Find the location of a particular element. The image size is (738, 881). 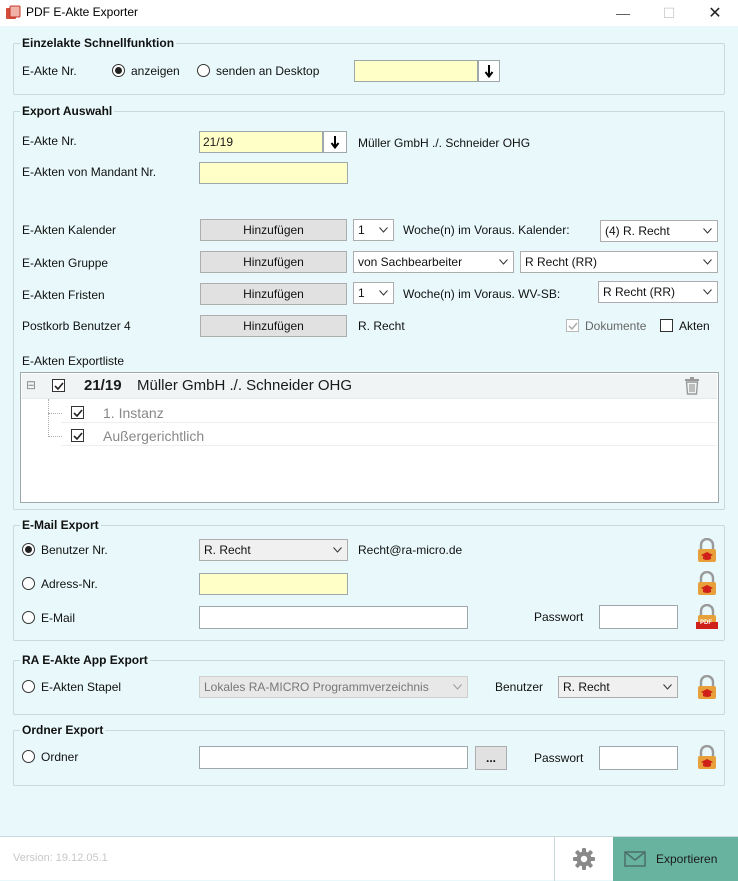

akten-label: Akten is located at coordinates (694, 326).